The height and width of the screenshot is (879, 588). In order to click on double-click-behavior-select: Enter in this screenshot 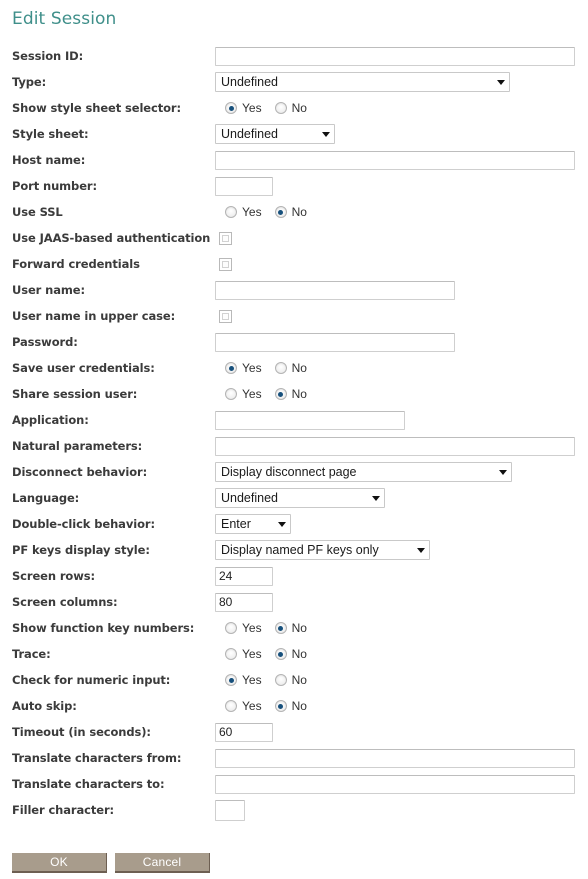, I will do `click(253, 524)`.